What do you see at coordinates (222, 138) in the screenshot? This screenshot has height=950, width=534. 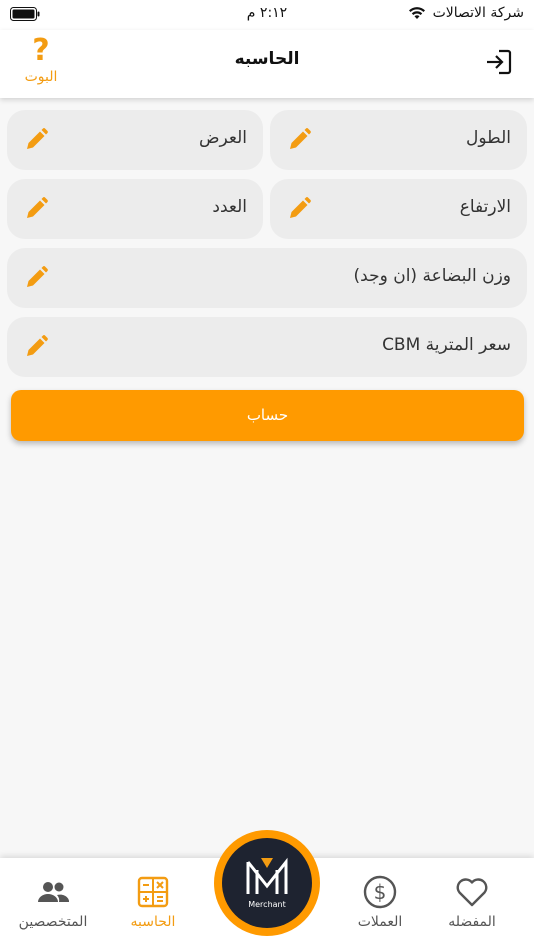 I see `width-label: العرض` at bounding box center [222, 138].